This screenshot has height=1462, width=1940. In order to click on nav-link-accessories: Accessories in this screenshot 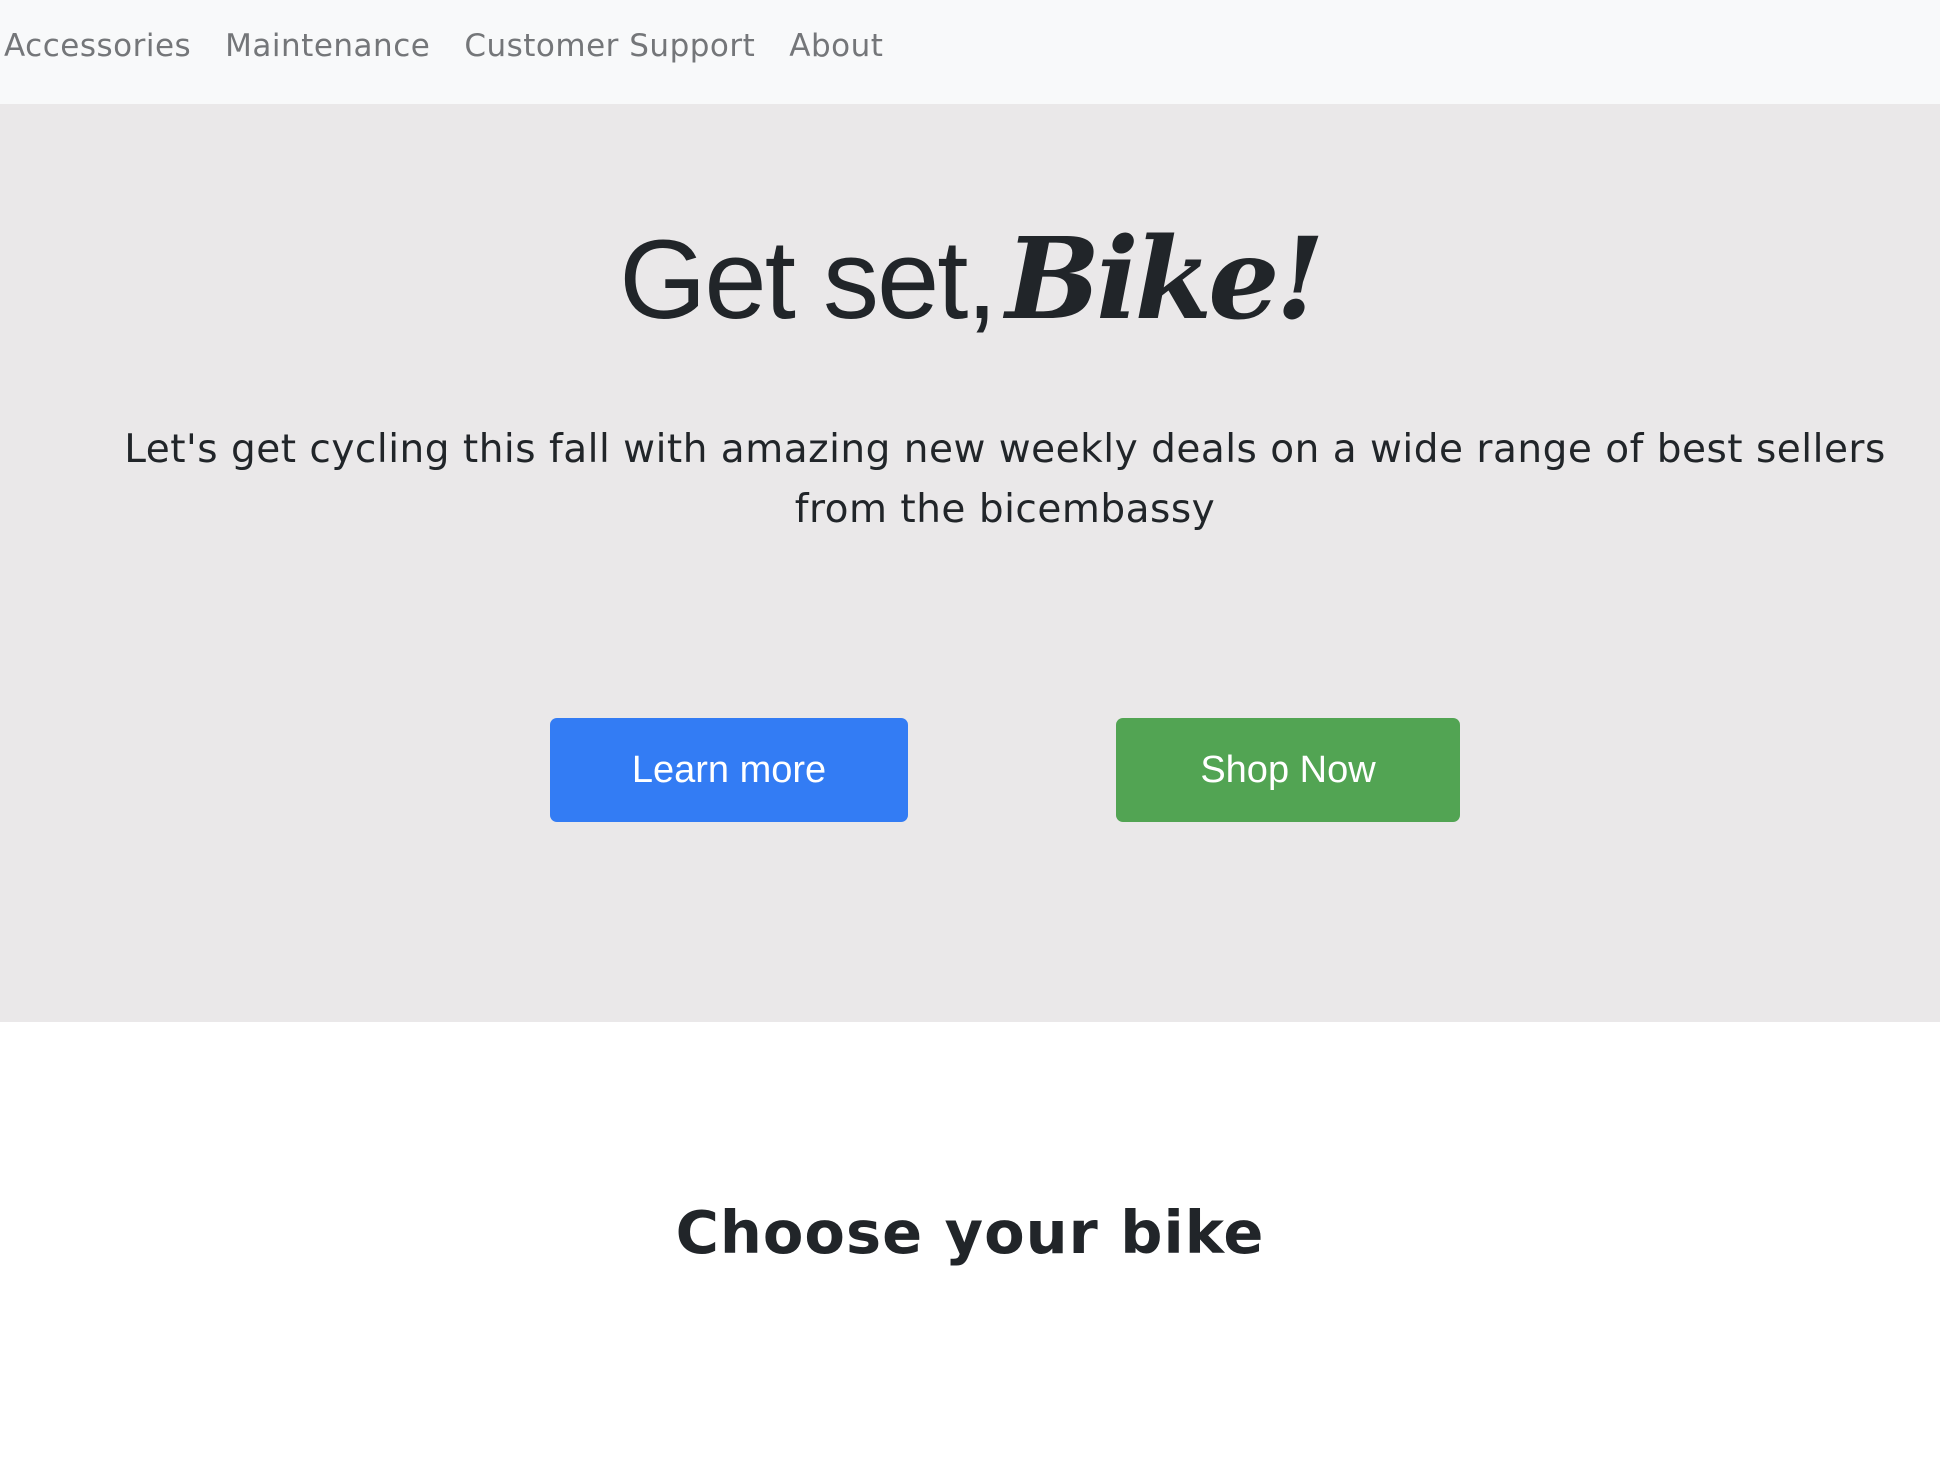, I will do `click(97, 46)`.